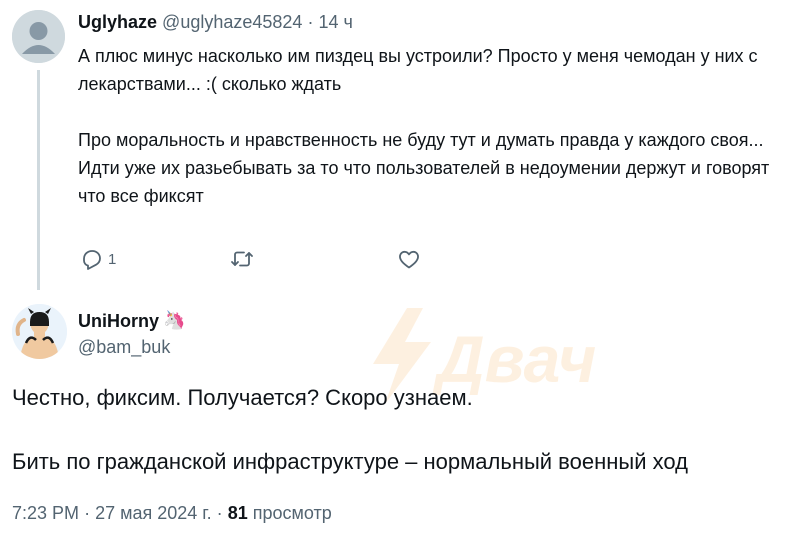 This screenshot has width=800, height=536. Describe the element at coordinates (117, 22) in the screenshot. I see `display-name: Uglyhaze` at that location.